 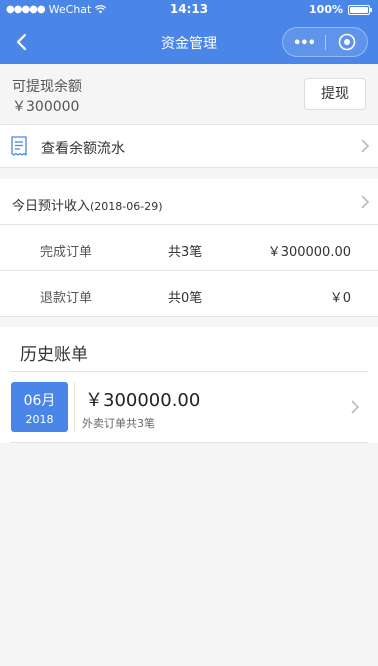 I want to click on income-row-count: 共3笔, so click(x=185, y=252).